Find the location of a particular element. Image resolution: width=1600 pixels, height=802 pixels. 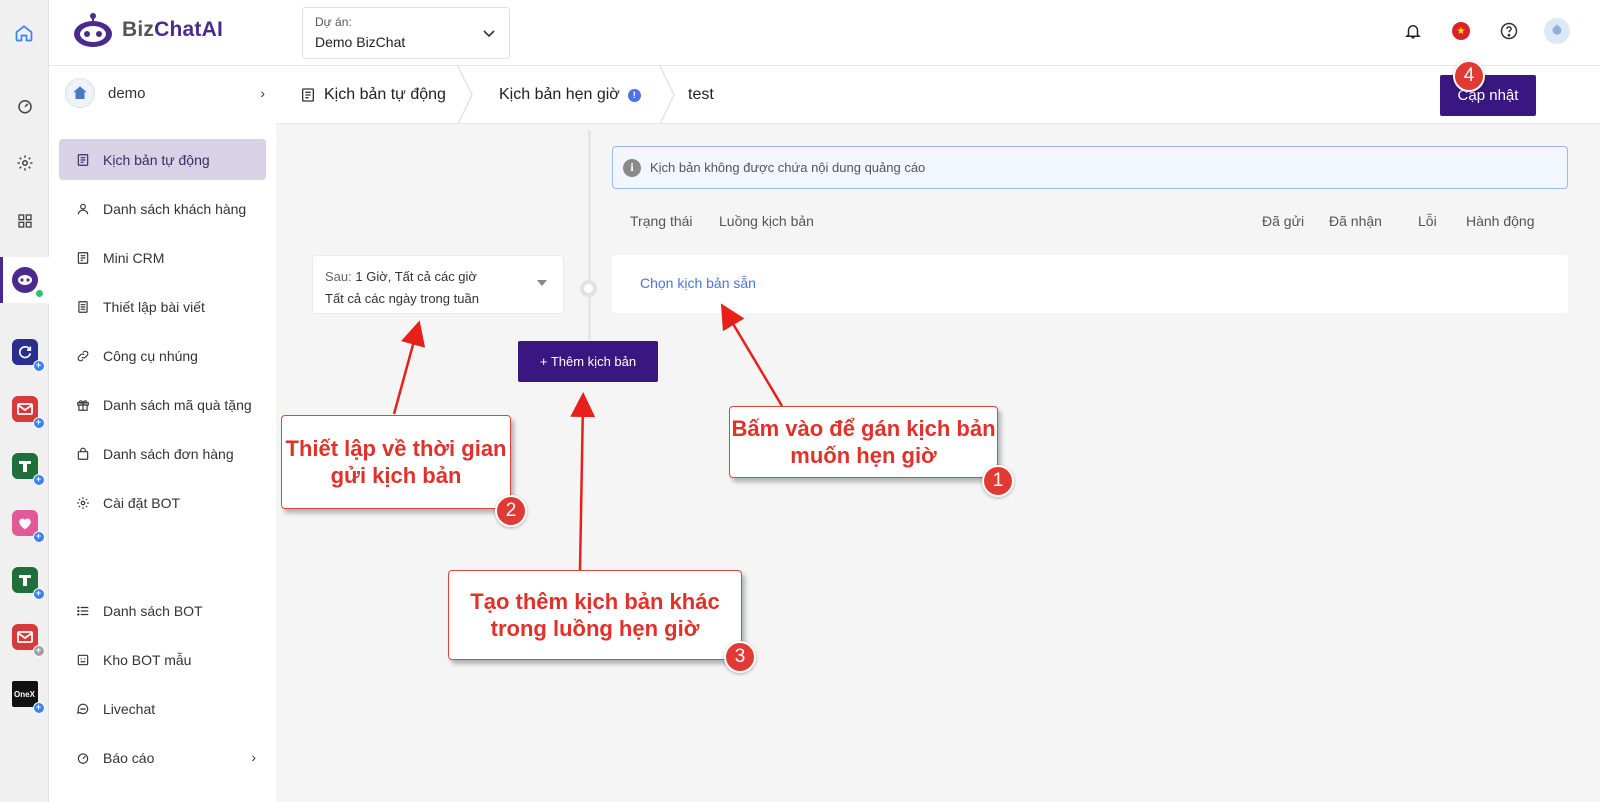

sidebar-item-posts: Thiết lập bài viết is located at coordinates (162, 306).